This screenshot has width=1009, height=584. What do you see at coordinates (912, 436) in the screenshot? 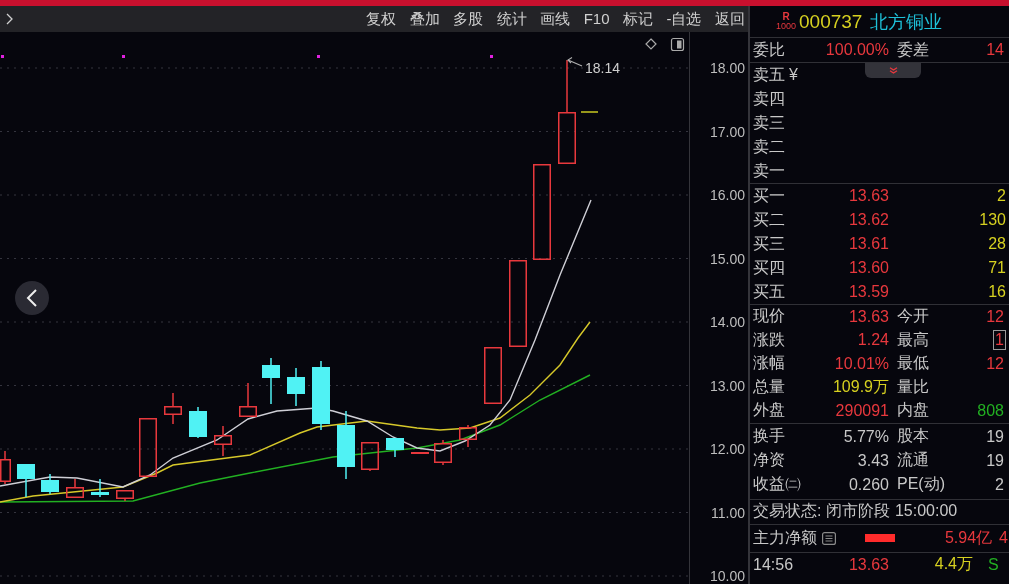
I see `field-label: 股本` at bounding box center [912, 436].